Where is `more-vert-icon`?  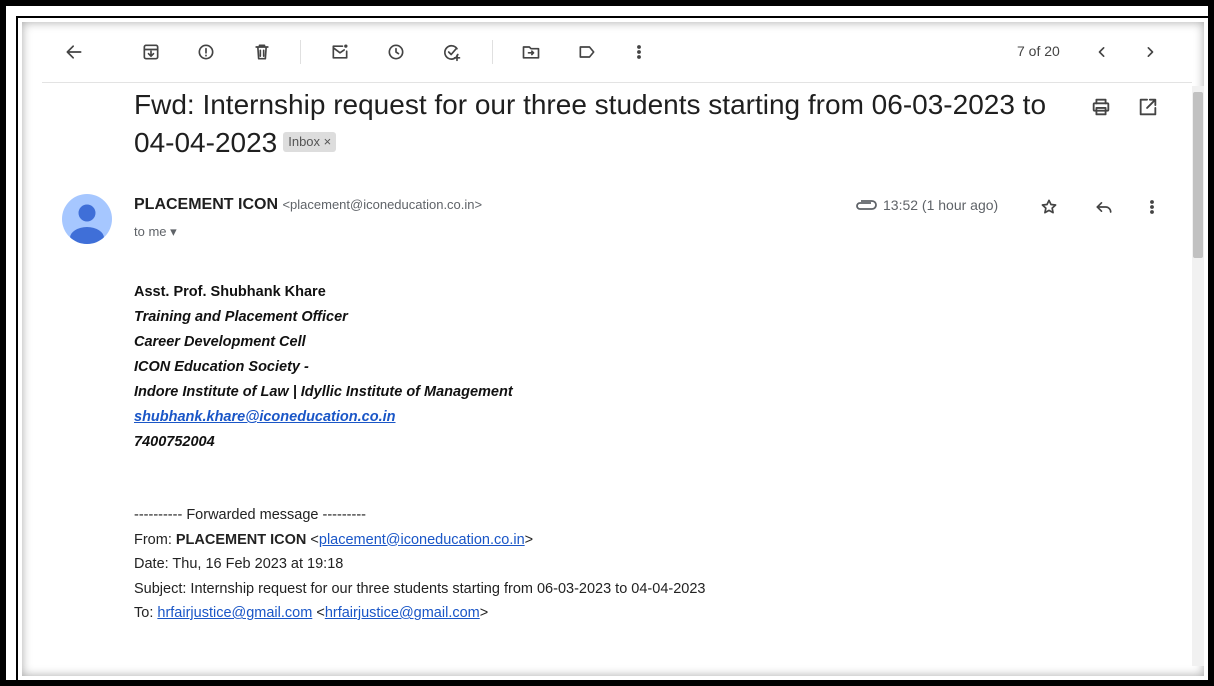
more-vert-icon is located at coordinates (639, 52).